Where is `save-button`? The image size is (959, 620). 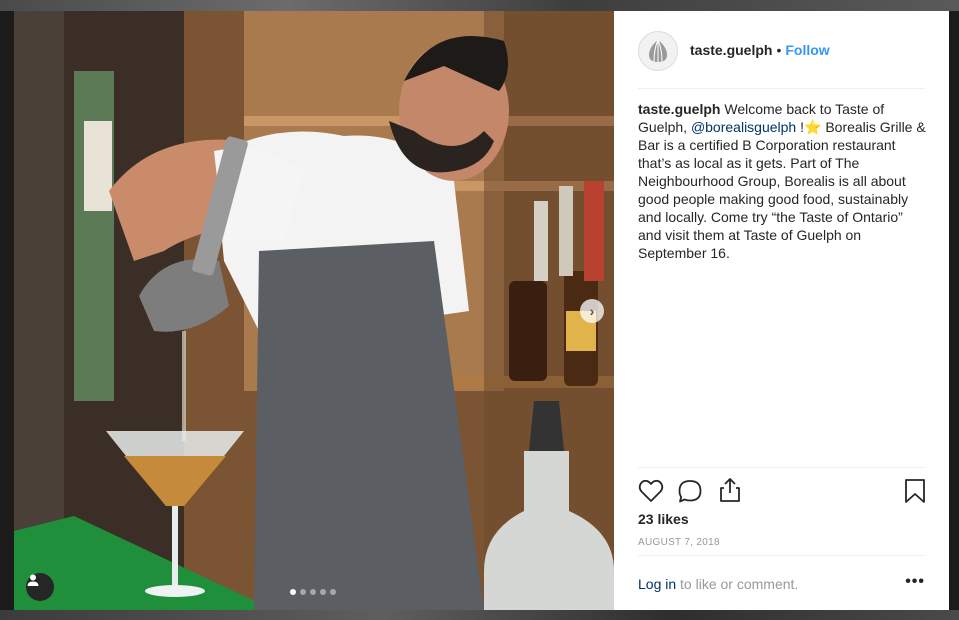 save-button is located at coordinates (915, 493).